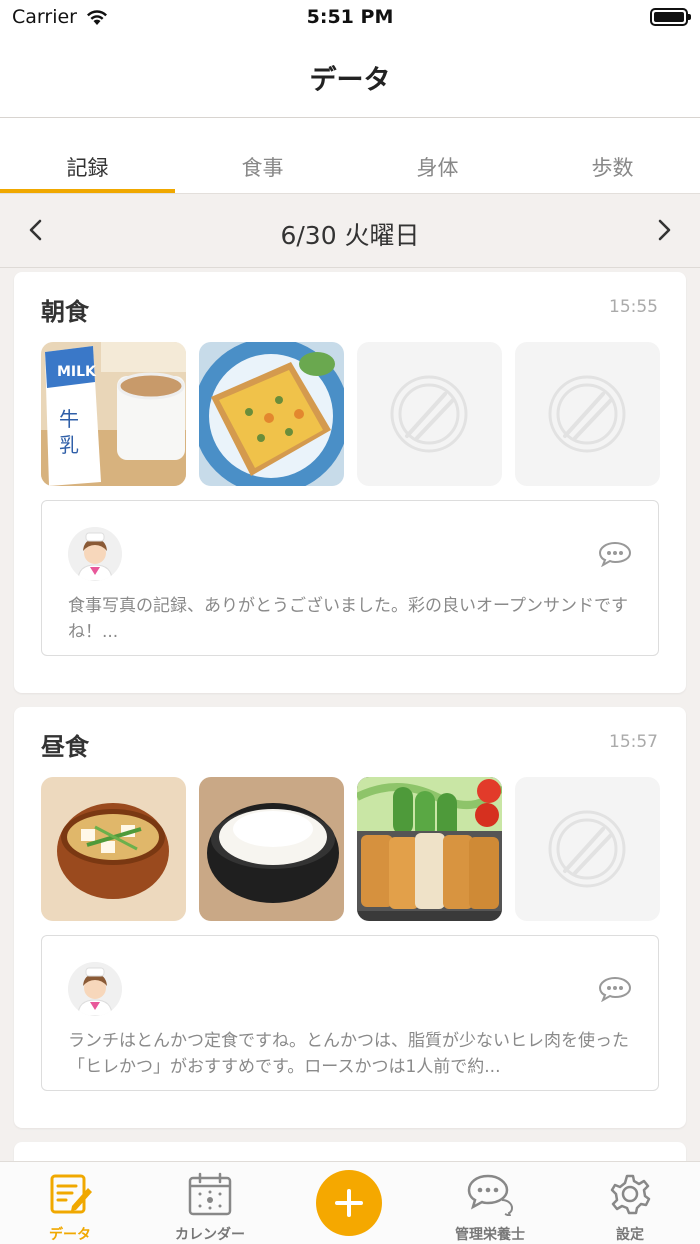  Describe the element at coordinates (271, 414) in the screenshot. I see `open-sandwich-toast-photo` at that location.